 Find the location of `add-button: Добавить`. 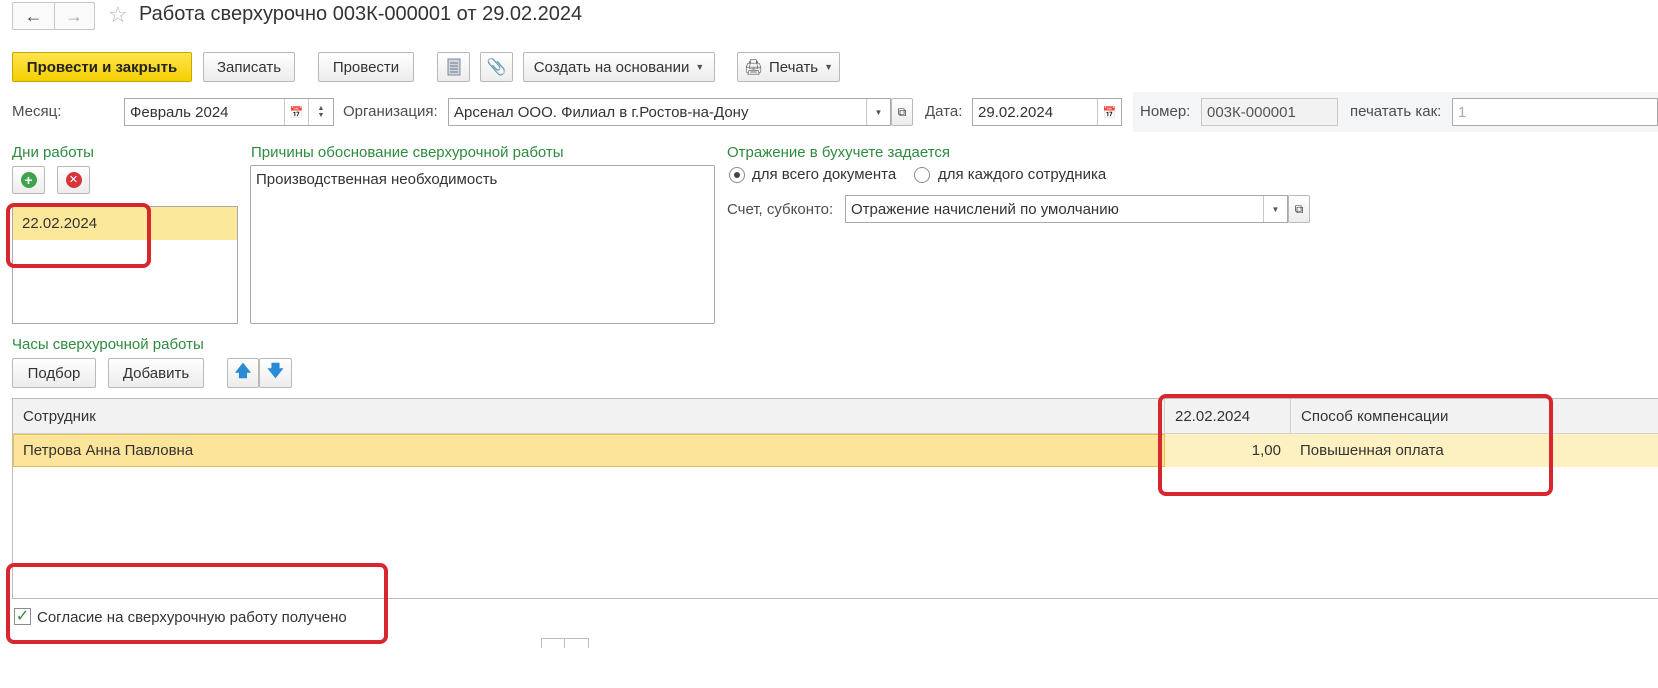

add-button: Добавить is located at coordinates (156, 373).